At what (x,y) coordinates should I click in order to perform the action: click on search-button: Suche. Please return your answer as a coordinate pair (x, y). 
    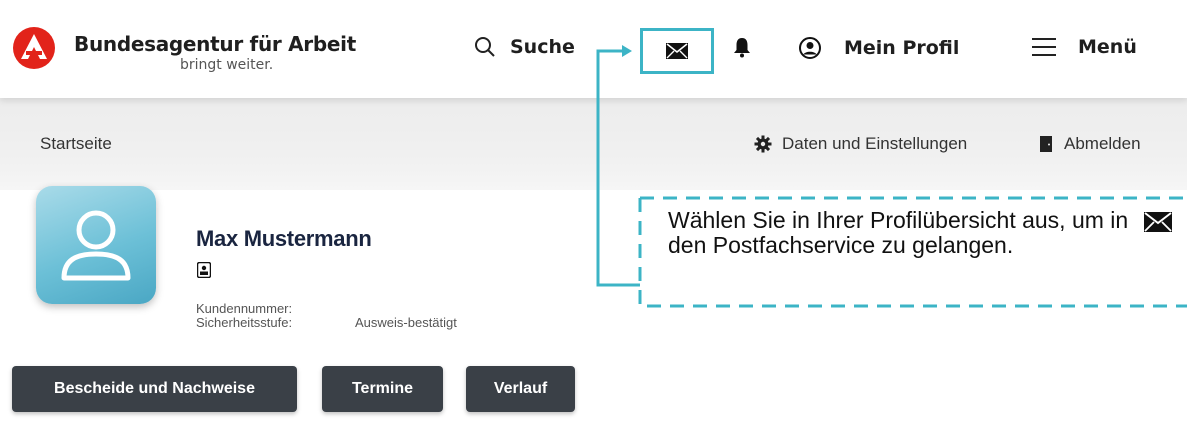
    Looking at the image, I should click on (524, 47).